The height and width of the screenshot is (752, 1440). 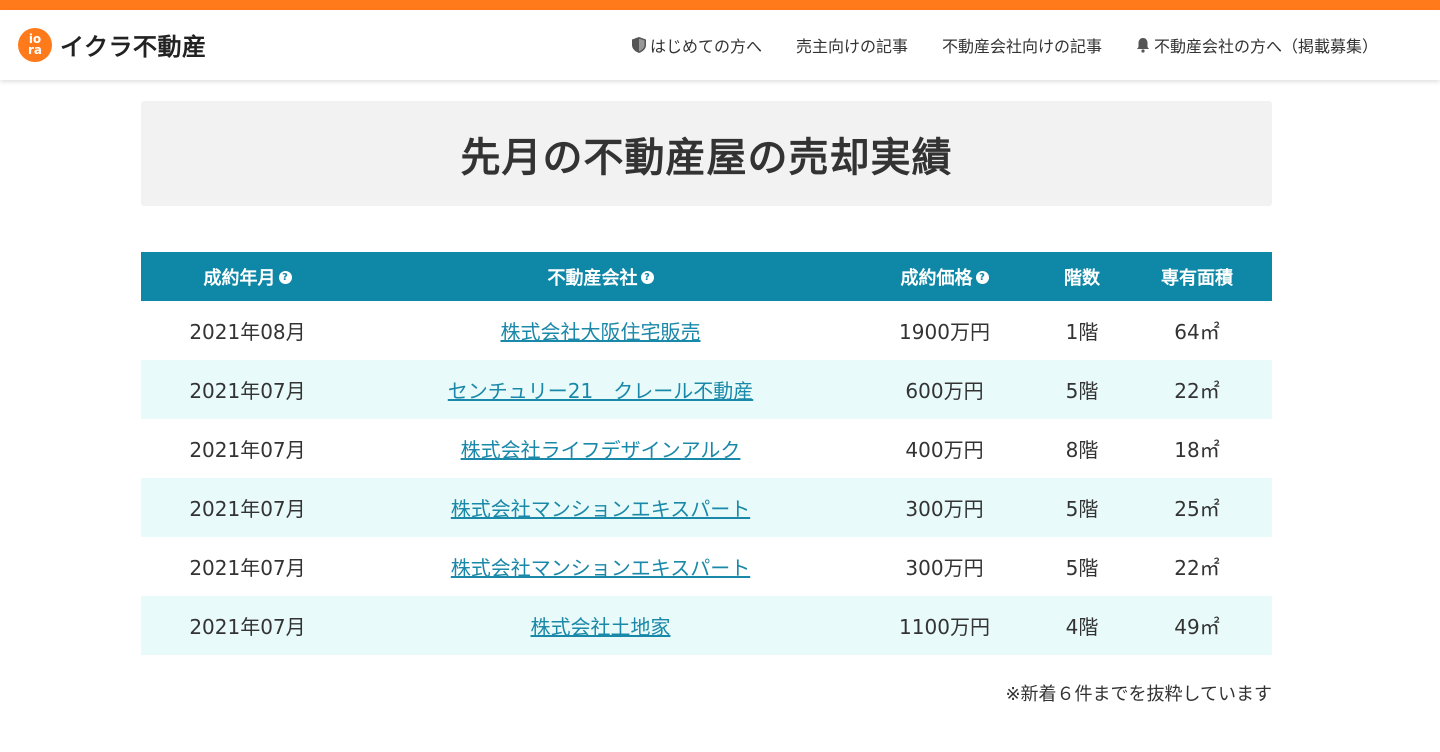 I want to click on table-header-row: 成約年月? 不動産会社? 成約価格? 階数 専有面積, so click(x=706, y=276).